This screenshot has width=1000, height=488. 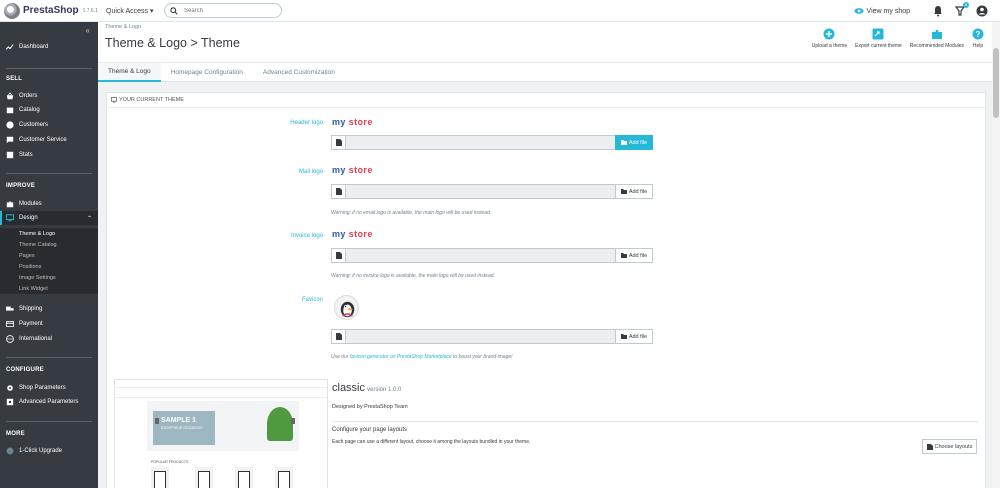 I want to click on sidebar-item-label: Shop Parameters, so click(x=42, y=388).